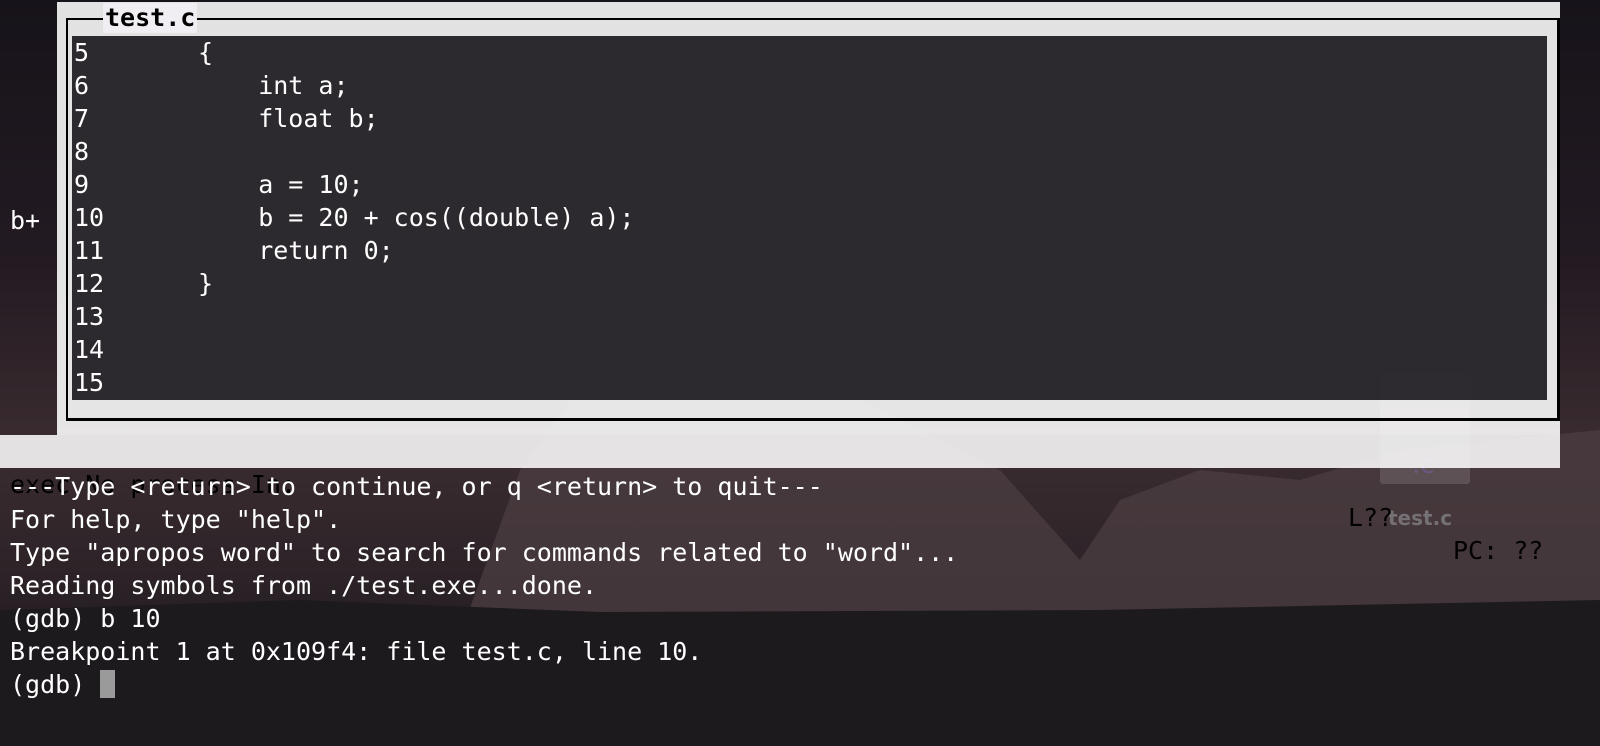 The image size is (1600, 746). Describe the element at coordinates (108, 684) in the screenshot. I see `text-cursor` at that location.